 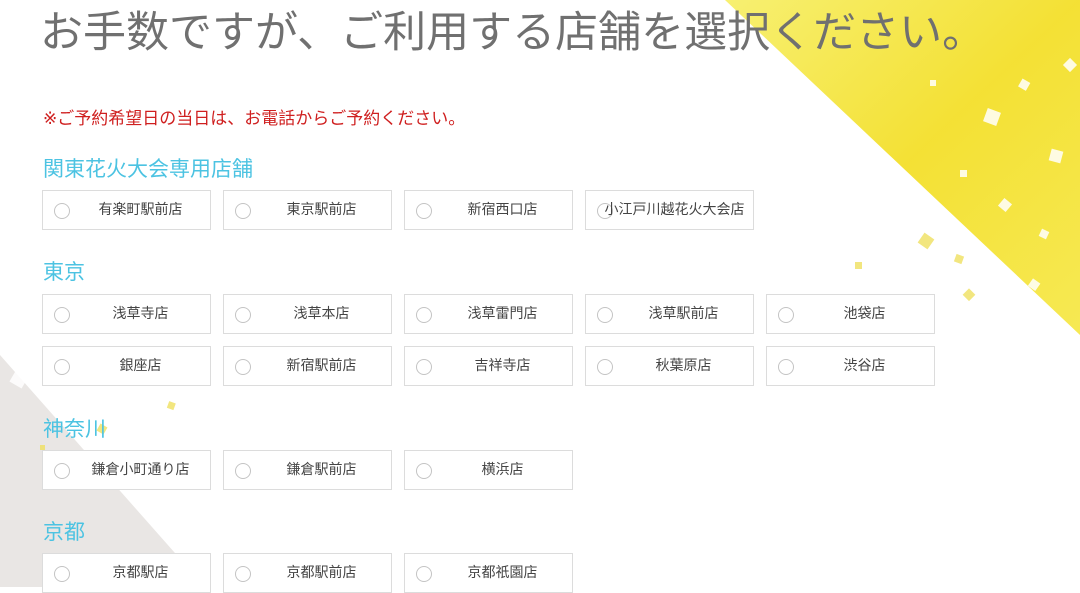 I want to click on store-option: 吉祥寺店, so click(x=488, y=366).